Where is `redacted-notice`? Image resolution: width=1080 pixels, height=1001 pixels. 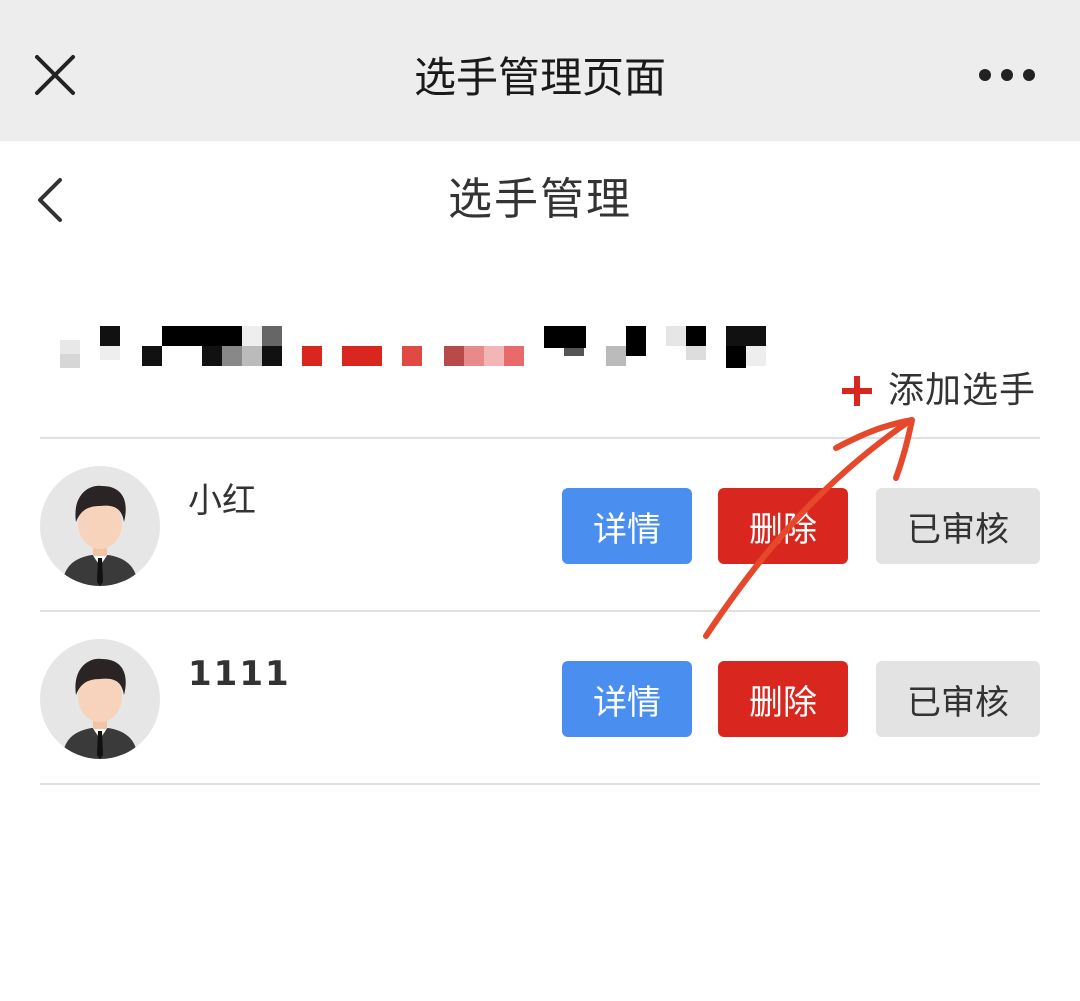
redacted-notice is located at coordinates (413, 347).